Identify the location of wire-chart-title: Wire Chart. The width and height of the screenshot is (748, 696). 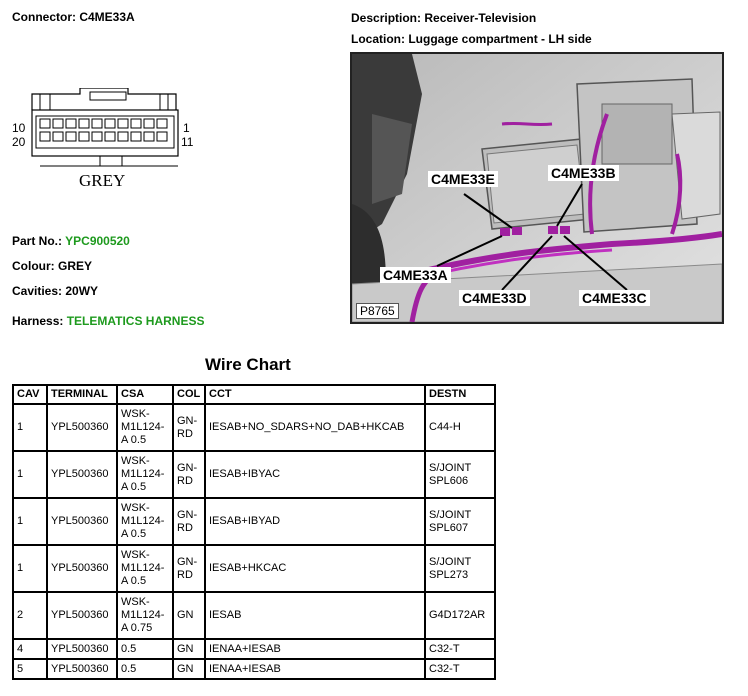
(248, 364).